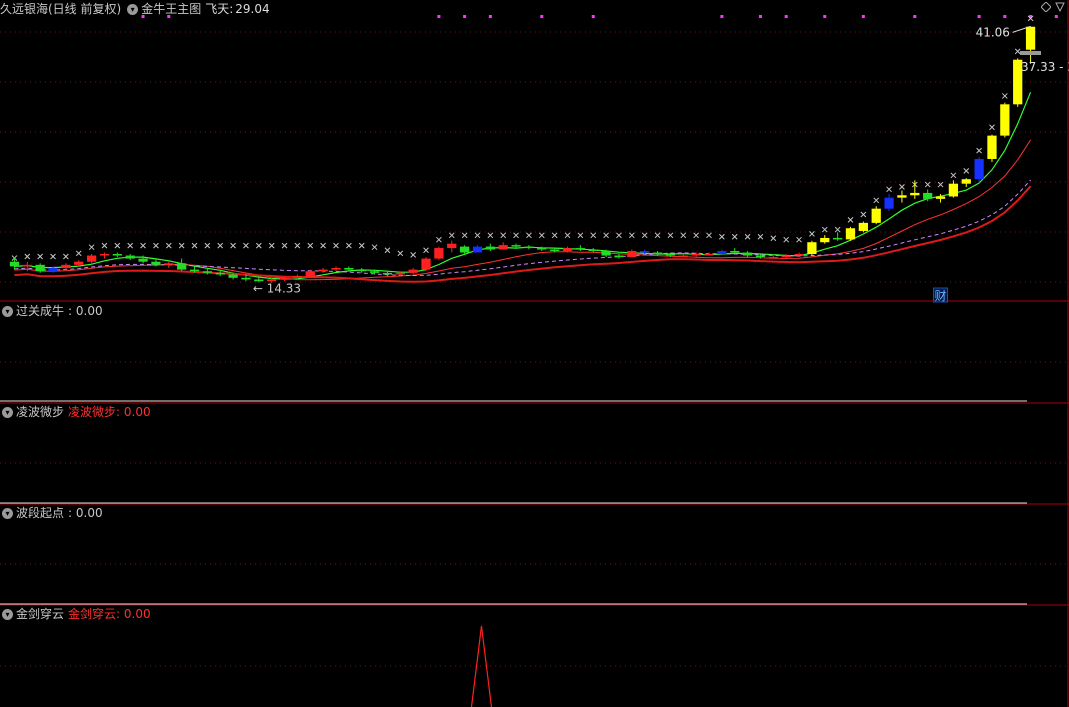 The image size is (1069, 707). I want to click on panel-header-1: ▾ 过关成牛 : 0.00, so click(53, 311).